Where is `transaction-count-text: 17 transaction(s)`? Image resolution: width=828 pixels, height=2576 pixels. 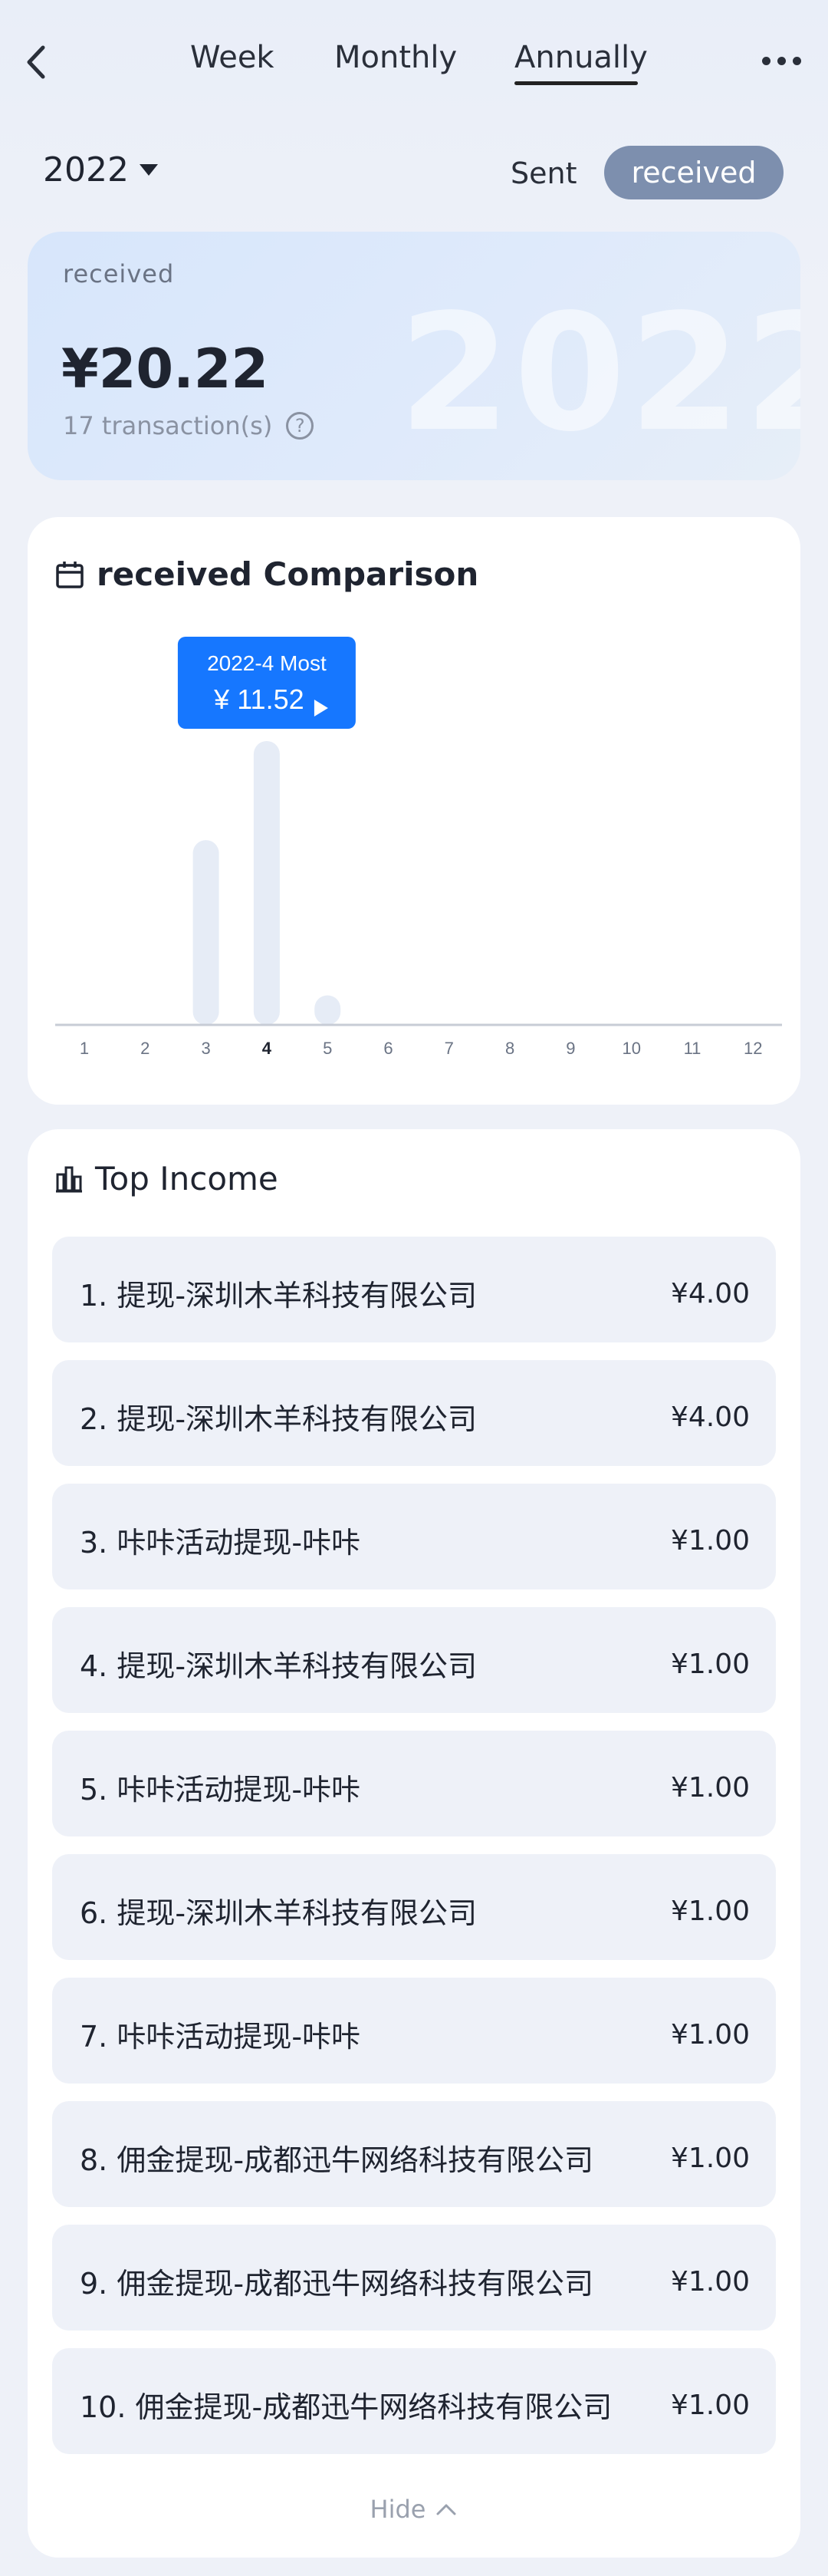
transaction-count-text: 17 transaction(s) is located at coordinates (168, 425).